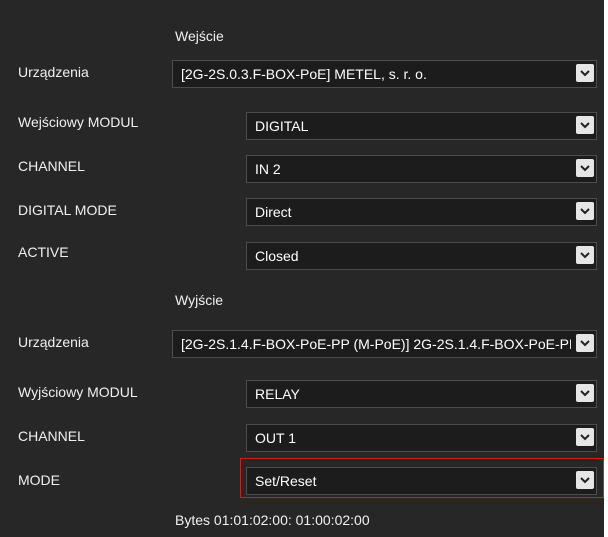 This screenshot has width=608, height=537. I want to click on output-section-title: Wyjście, so click(199, 300).